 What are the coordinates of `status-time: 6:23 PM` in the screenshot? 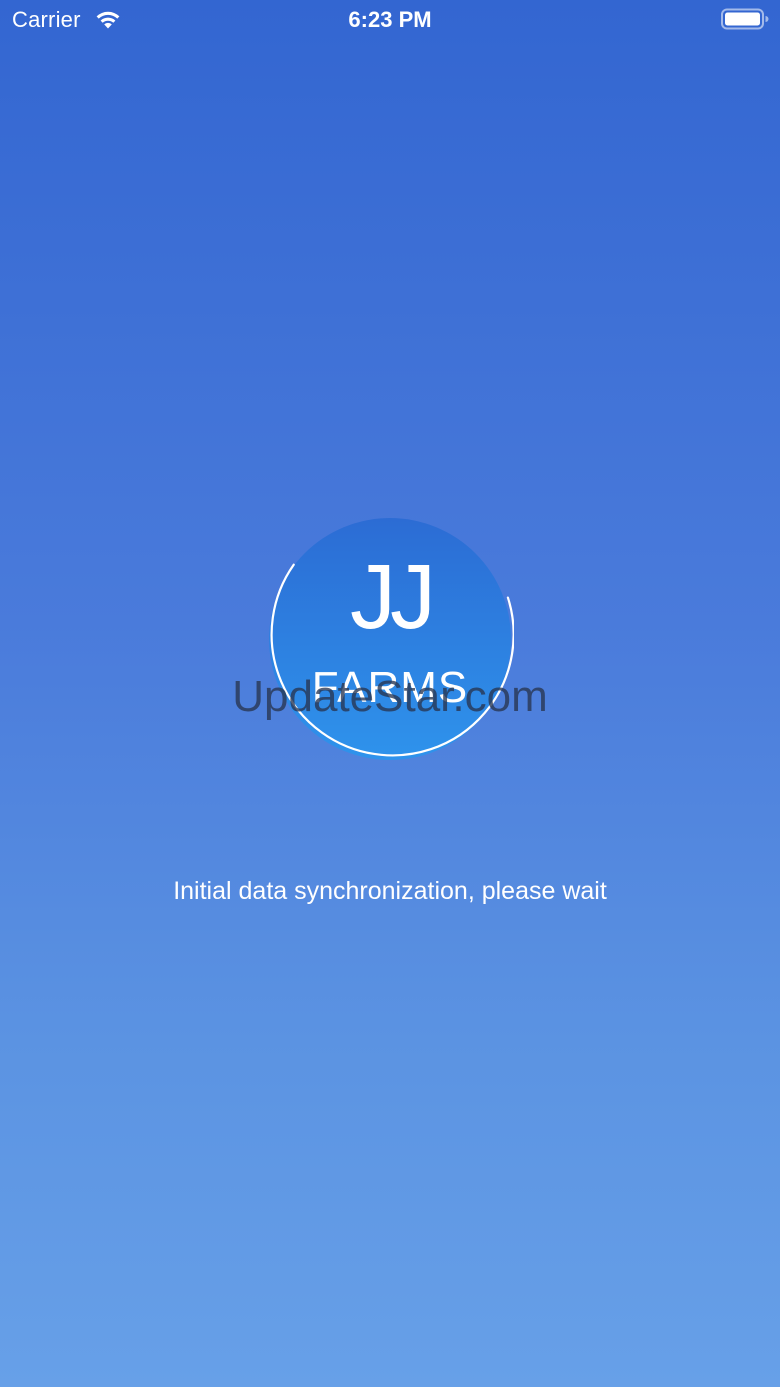 It's located at (390, 19).